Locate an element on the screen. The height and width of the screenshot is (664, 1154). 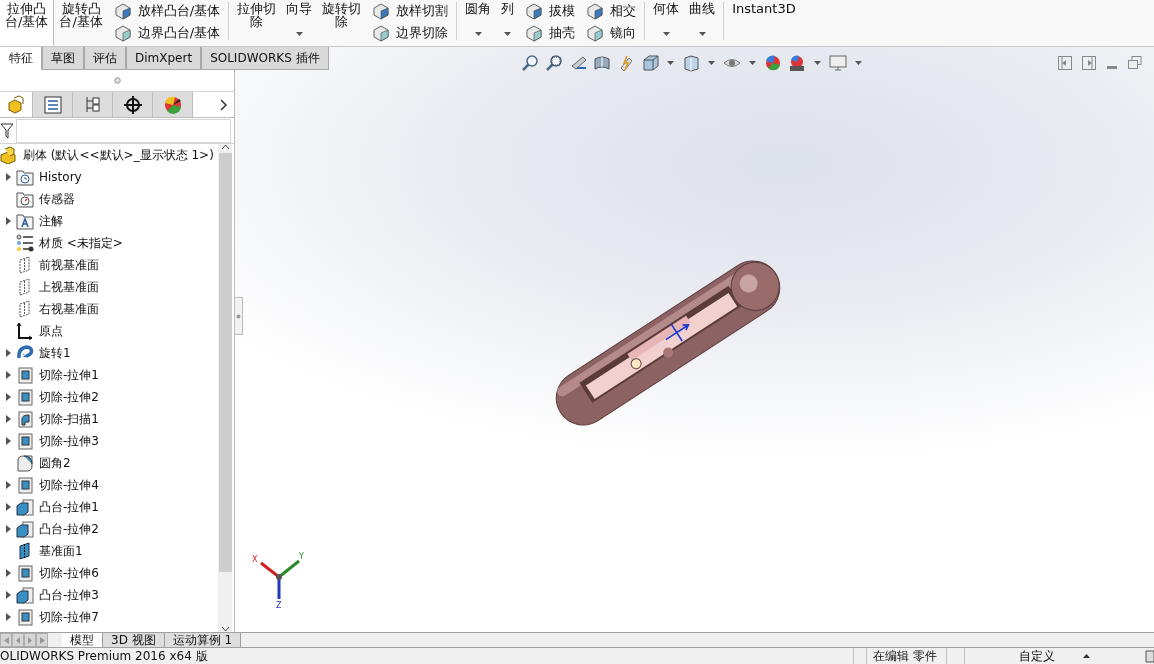
ribbon-button: 边界凸台/基体 is located at coordinates (166, 33).